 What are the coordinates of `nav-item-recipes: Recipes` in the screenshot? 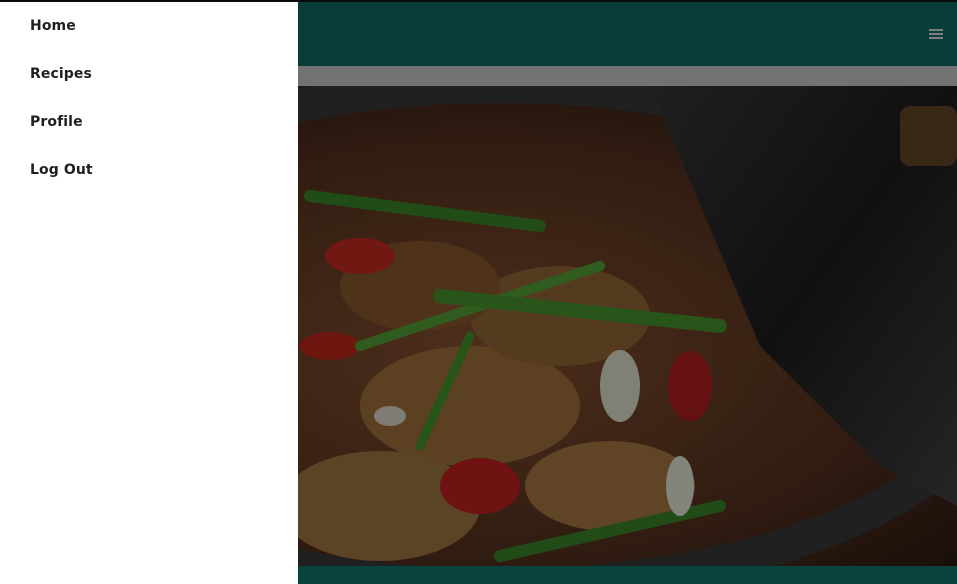 It's located at (61, 74).